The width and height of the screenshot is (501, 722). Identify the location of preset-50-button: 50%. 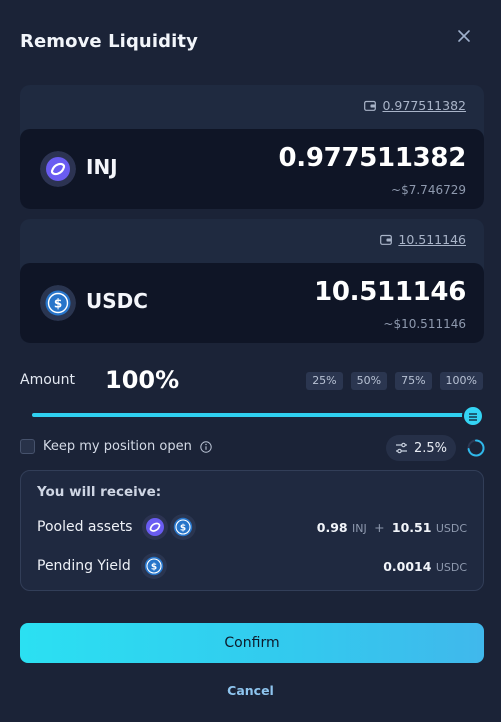
(369, 381).